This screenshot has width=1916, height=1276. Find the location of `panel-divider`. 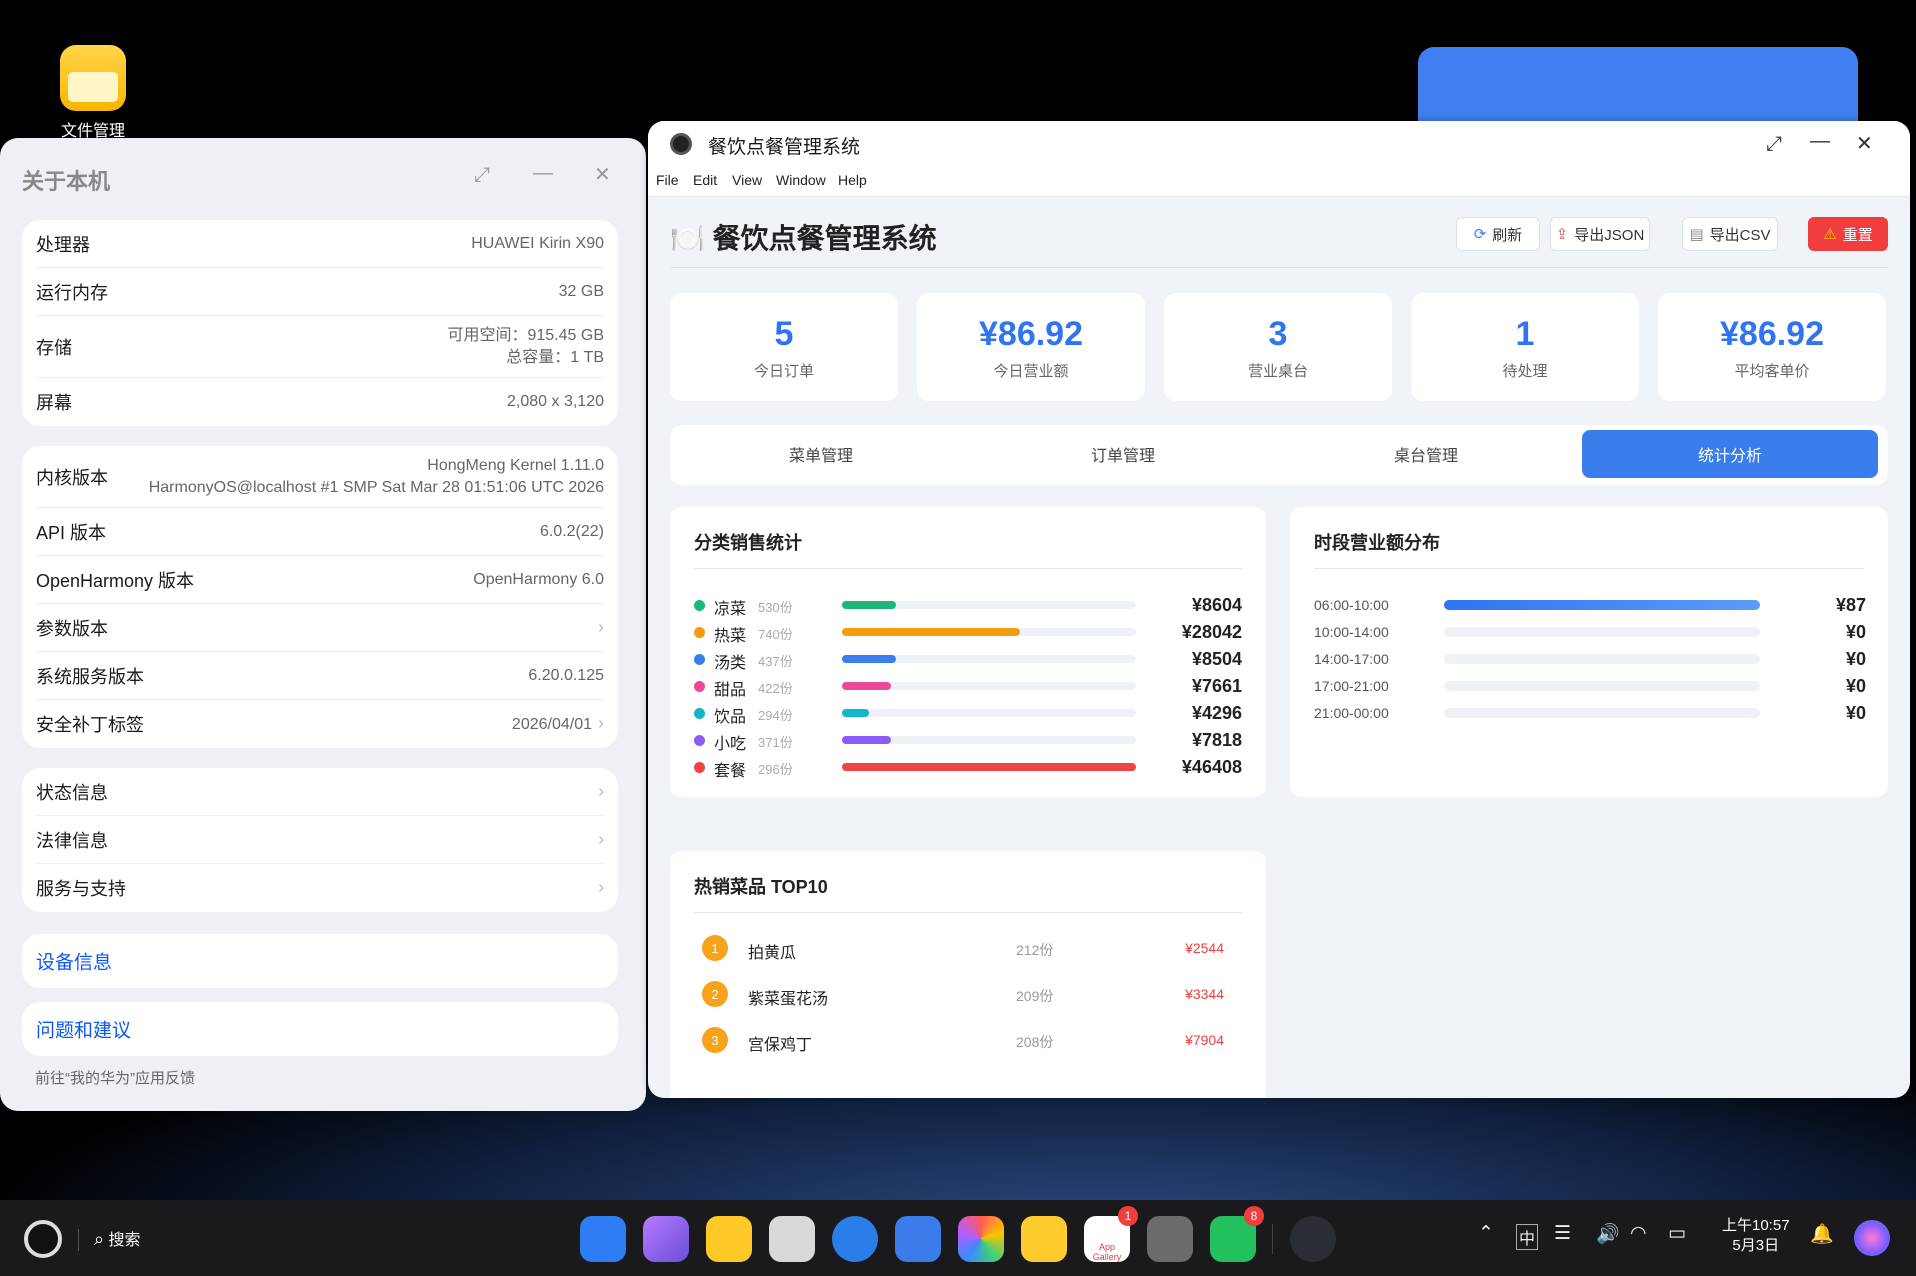

panel-divider is located at coordinates (968, 912).